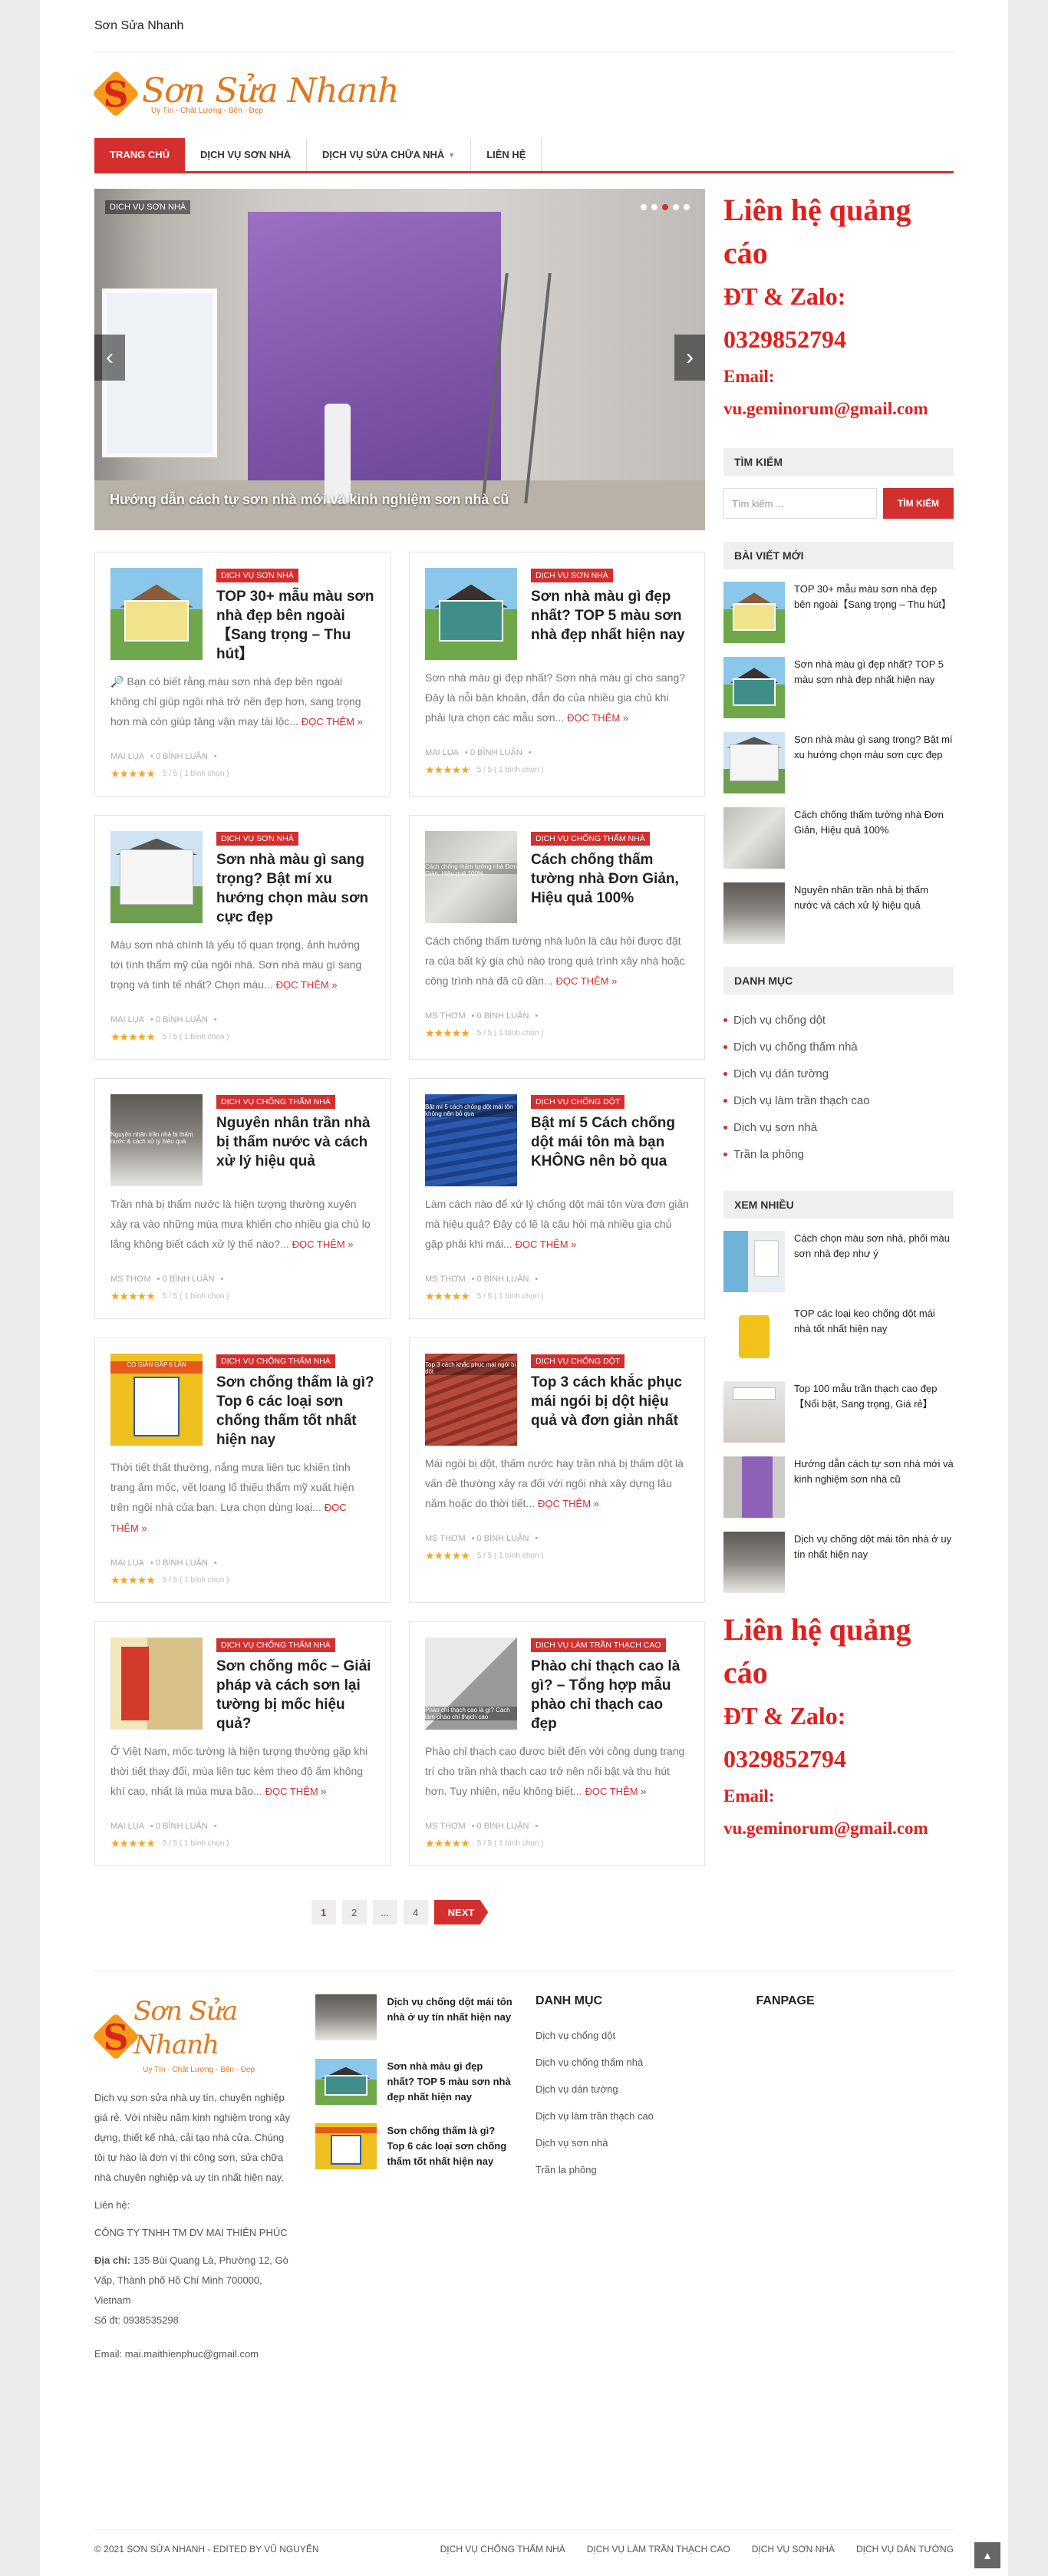  Describe the element at coordinates (246, 154) in the screenshot. I see `nav-item-son-nha: DỊCH VỤ SƠN NHÀ` at that location.